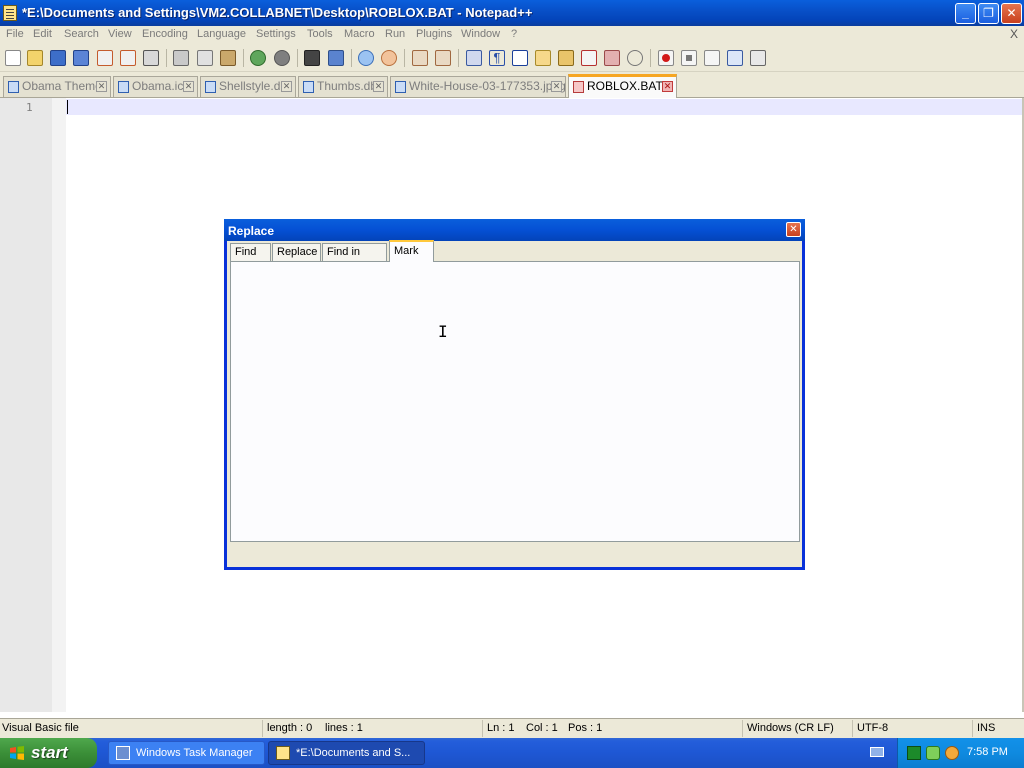 The image size is (1024, 768). What do you see at coordinates (987, 752) in the screenshot?
I see `clock: 7:58 PM` at bounding box center [987, 752].